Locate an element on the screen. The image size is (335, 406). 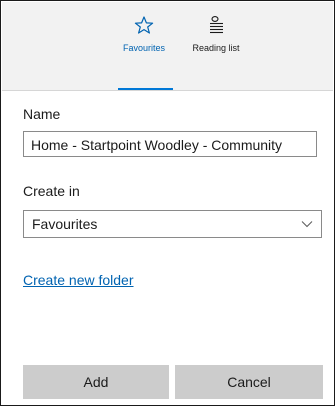
tab-reading-list-label: Reading list is located at coordinates (216, 48).